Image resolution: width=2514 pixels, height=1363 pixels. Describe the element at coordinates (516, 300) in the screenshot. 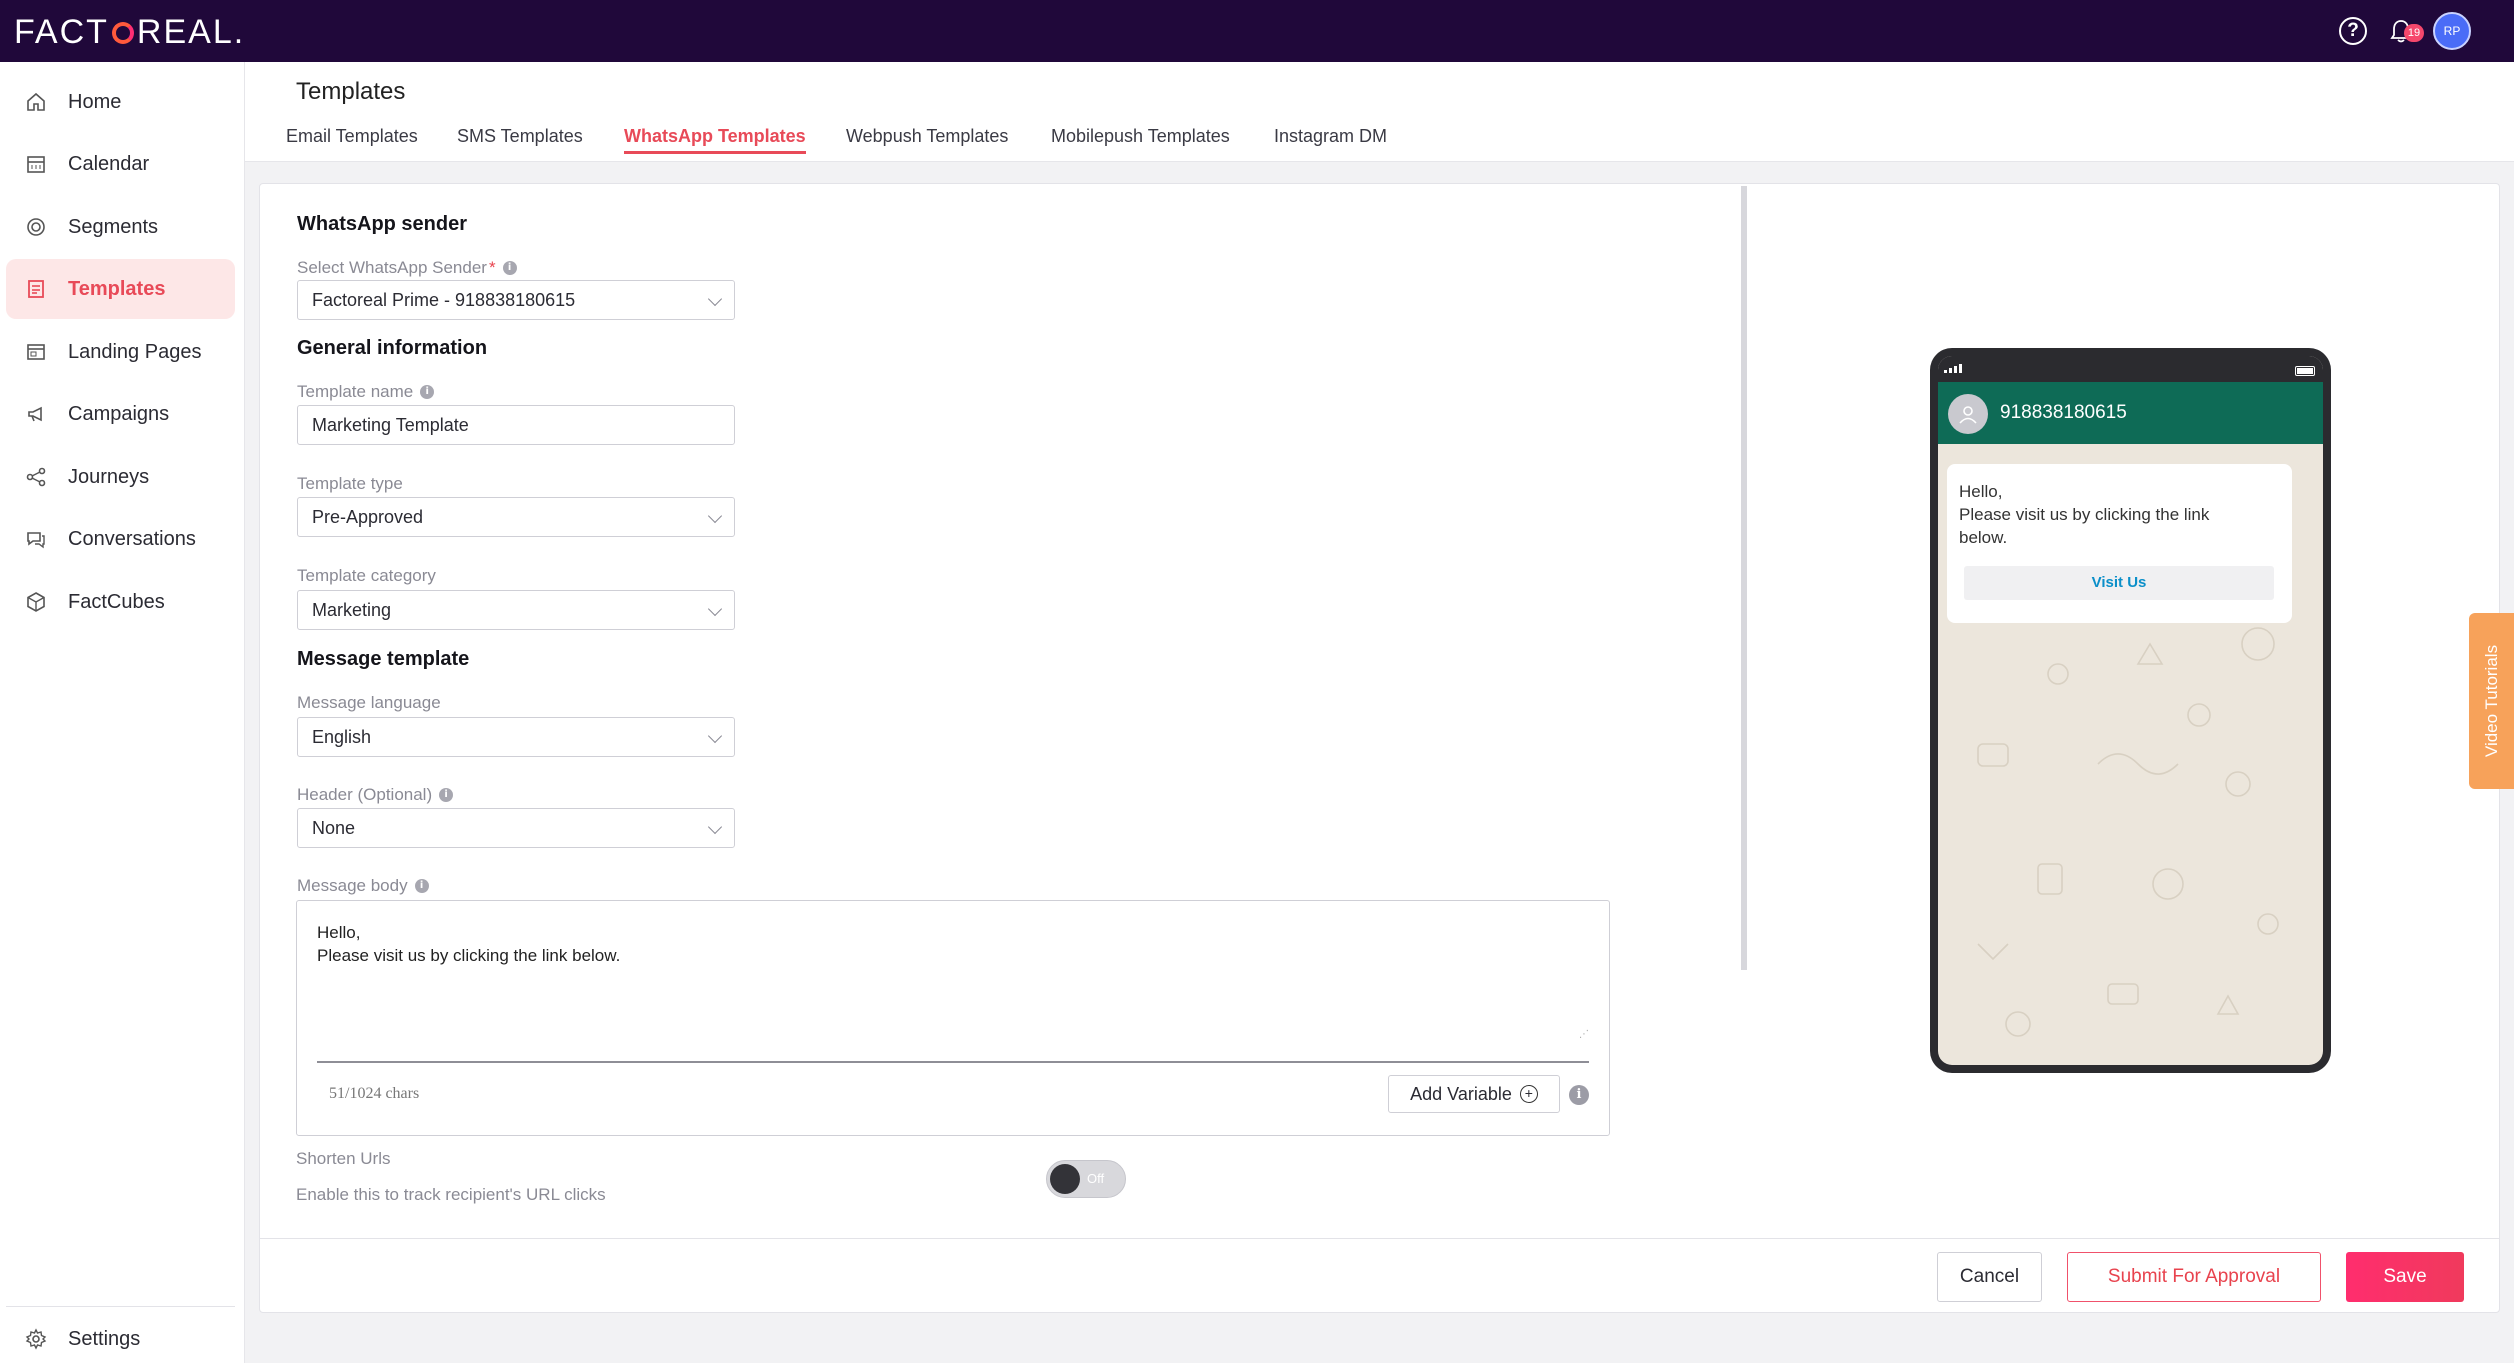

I see `sender-select: Factoreal Prime - 918838180615` at that location.